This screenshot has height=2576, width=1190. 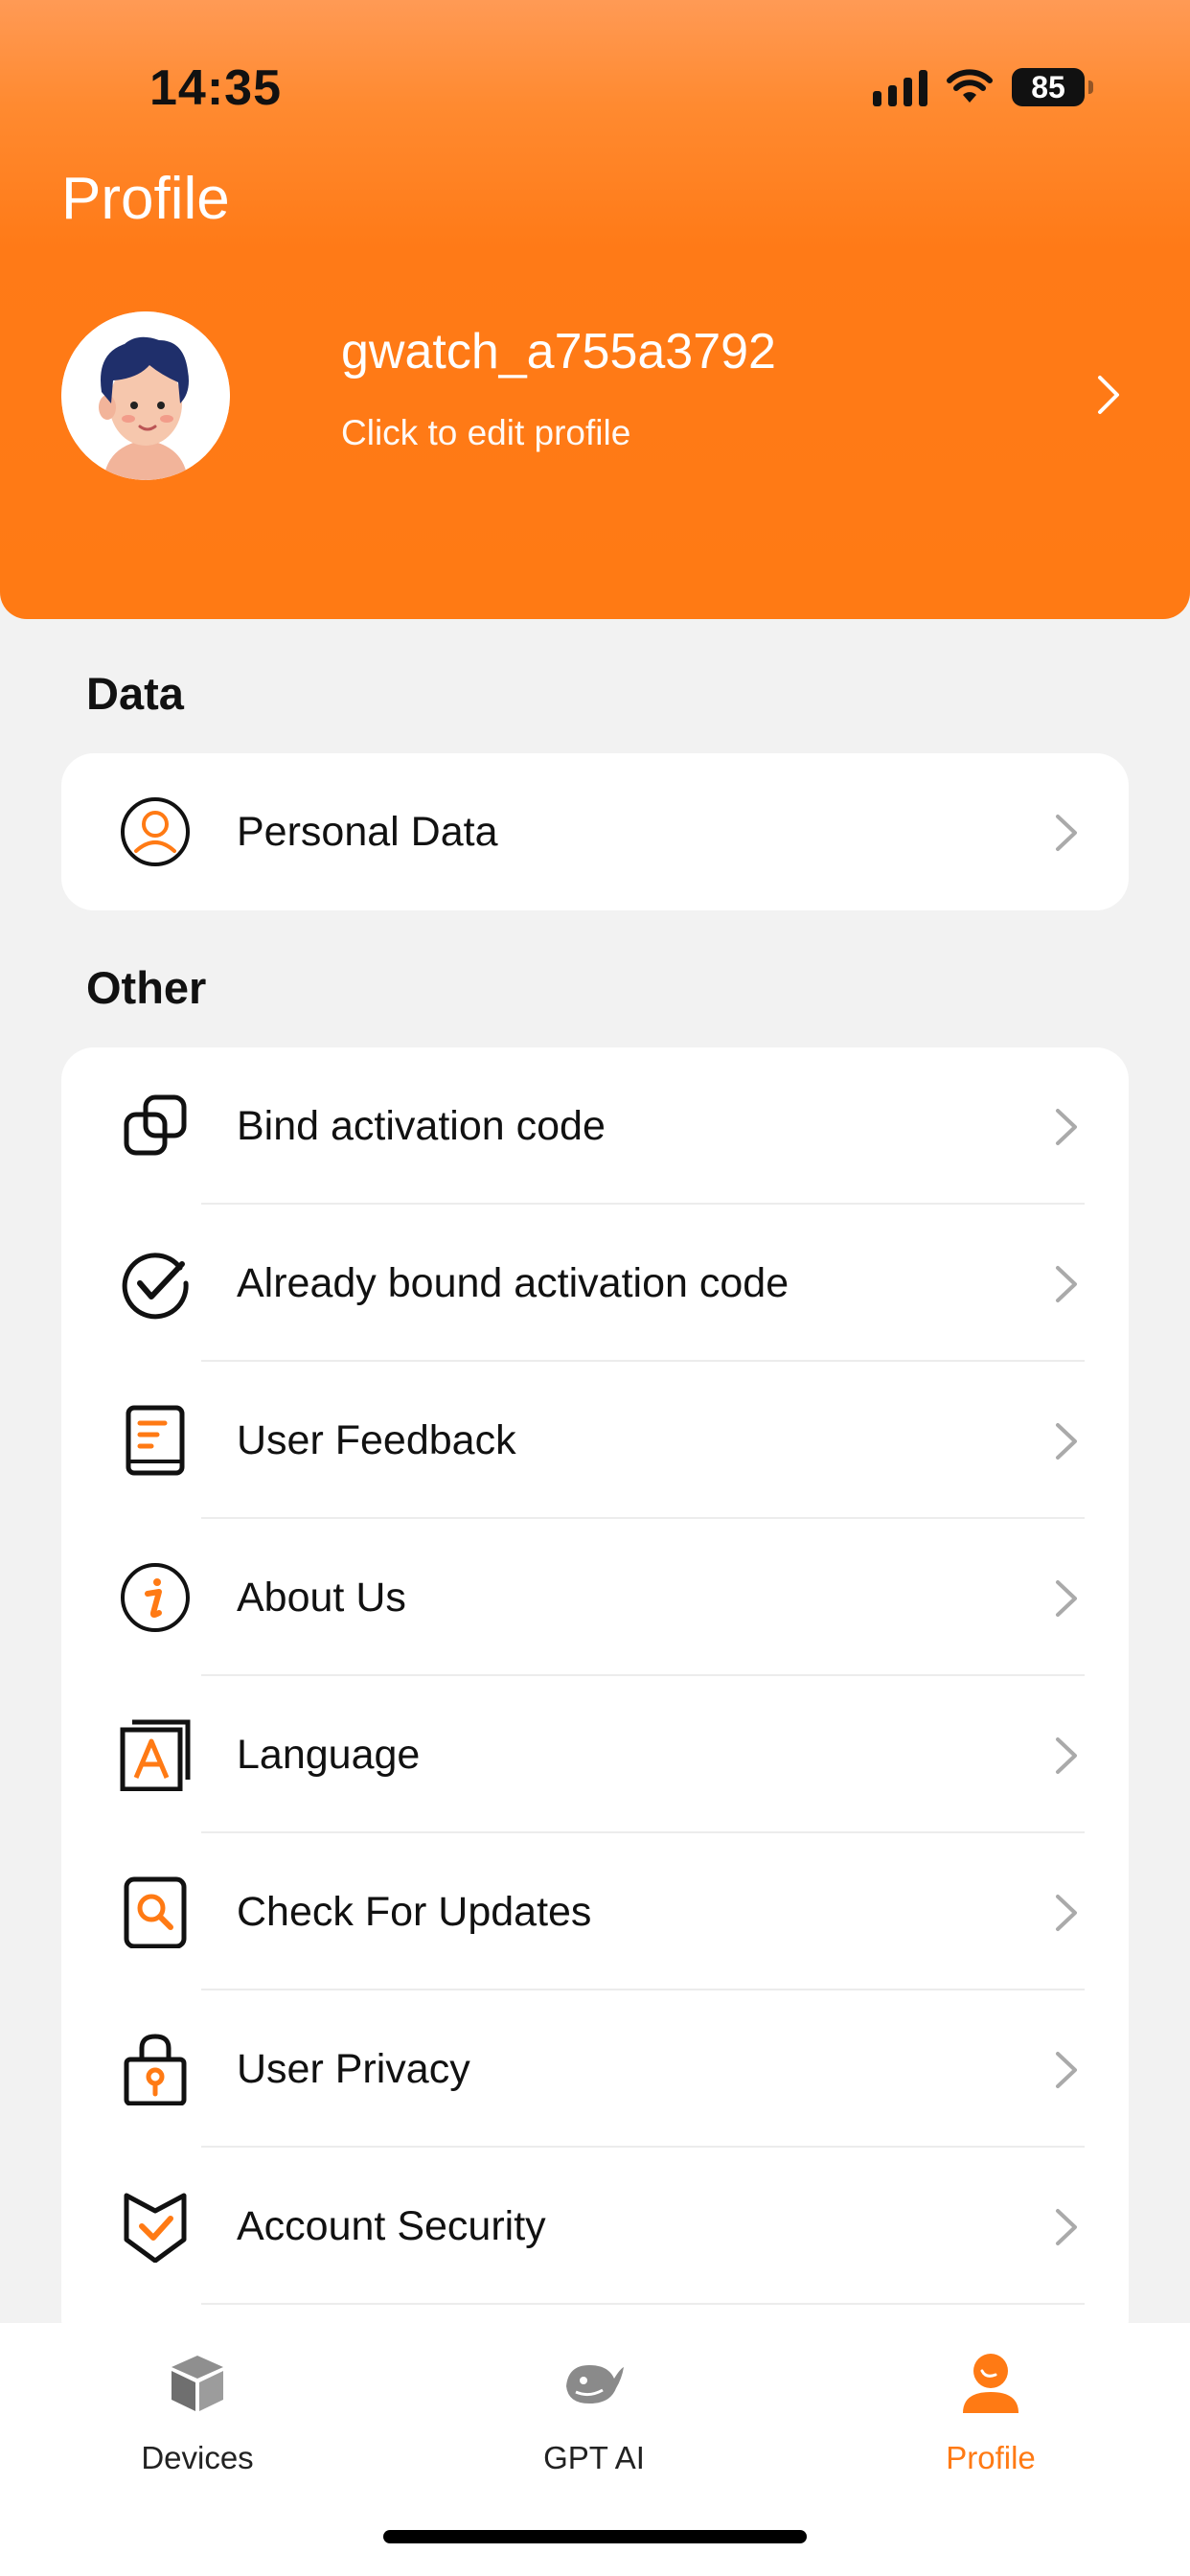 I want to click on menu-item-check-for-updates: Check For Updates, so click(x=595, y=1911).